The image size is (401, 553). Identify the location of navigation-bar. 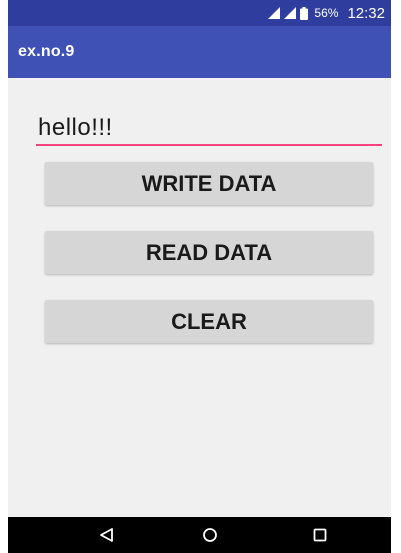
(199, 535).